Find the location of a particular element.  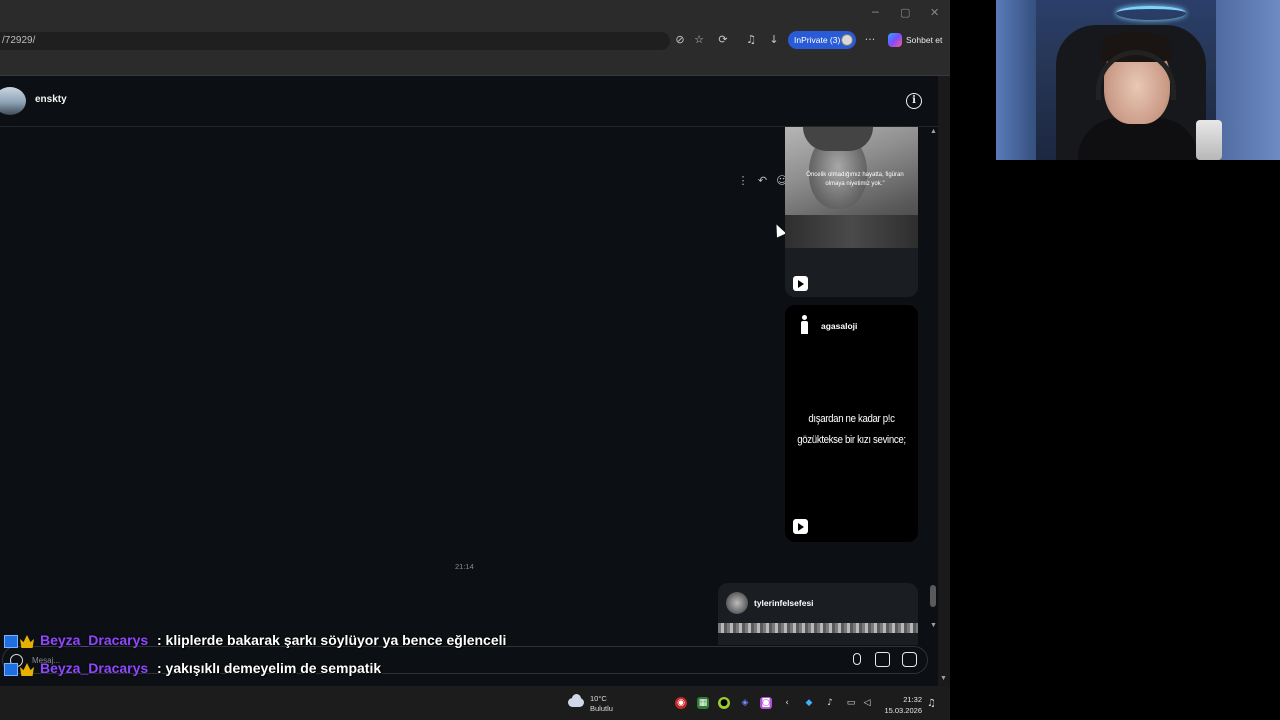

gaming-icon: ▦ is located at coordinates (703, 703).